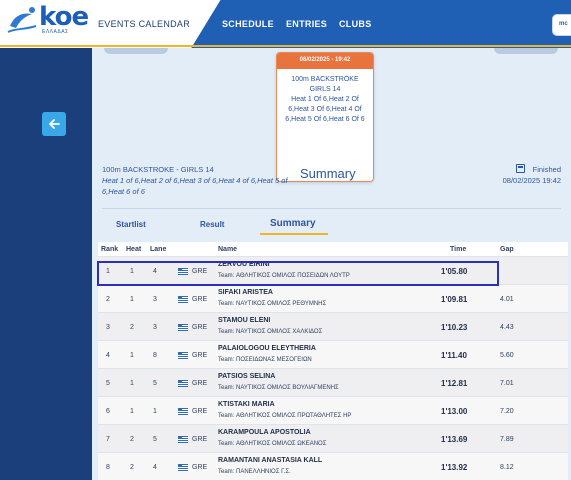 Image resolution: width=571 pixels, height=480 pixels. I want to click on arrow-left-icon, so click(54, 124).